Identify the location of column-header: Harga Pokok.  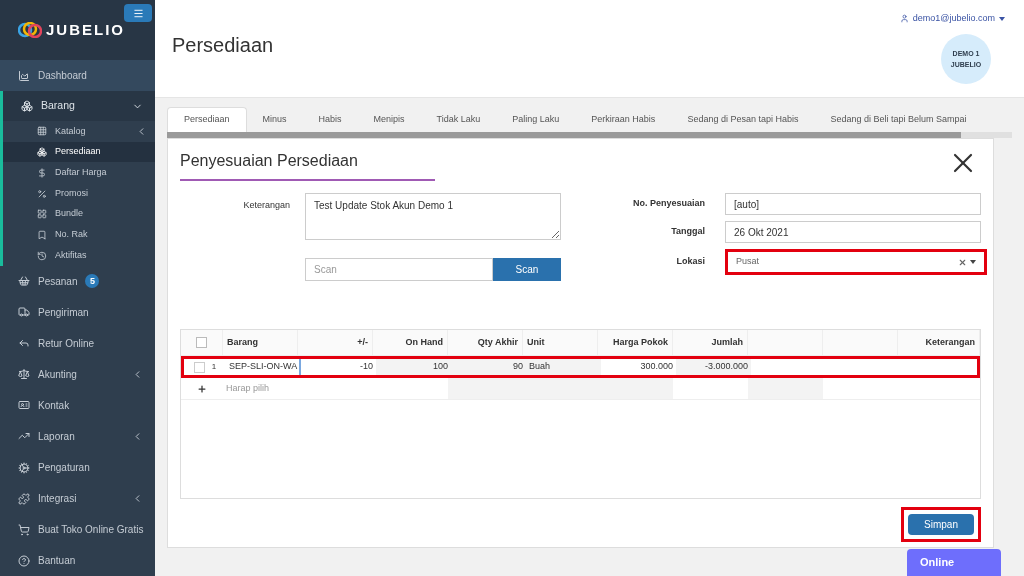
(635, 342).